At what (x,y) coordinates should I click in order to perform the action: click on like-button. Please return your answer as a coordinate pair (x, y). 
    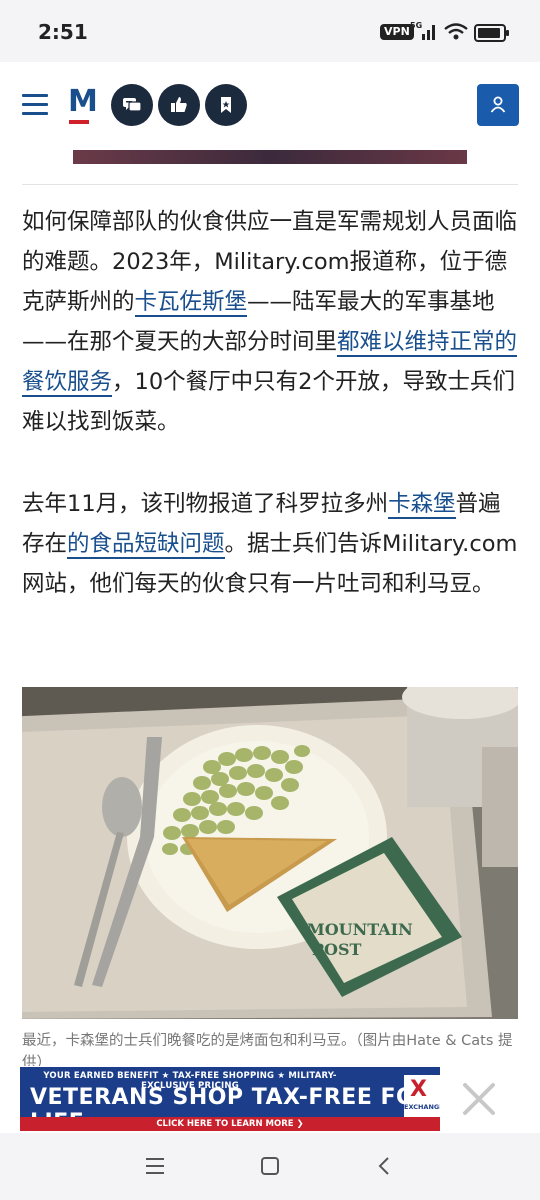
    Looking at the image, I should click on (179, 105).